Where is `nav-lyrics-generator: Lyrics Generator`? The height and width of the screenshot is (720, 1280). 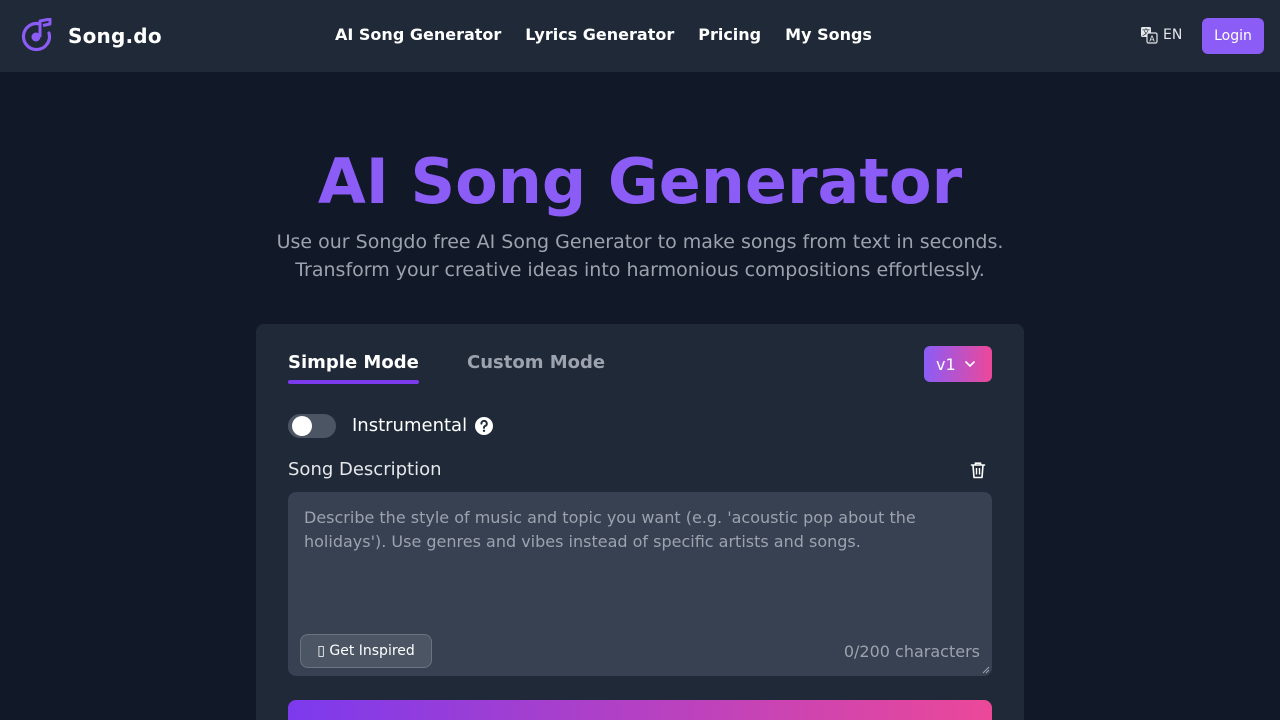 nav-lyrics-generator: Lyrics Generator is located at coordinates (599, 35).